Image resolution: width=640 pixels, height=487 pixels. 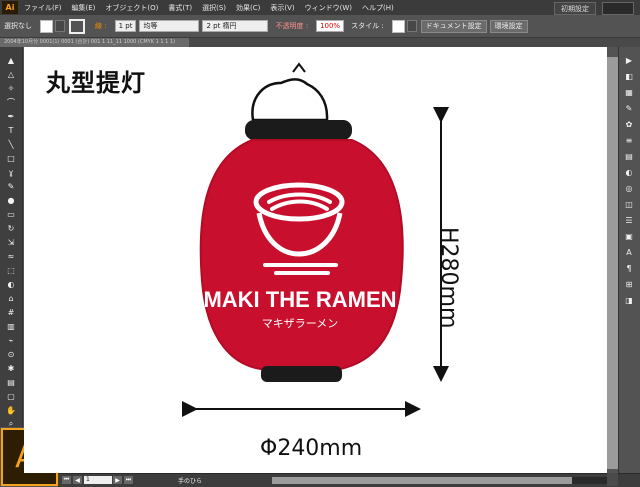 I want to click on shape-builder-tool-icon: ◐, so click(x=11, y=284).